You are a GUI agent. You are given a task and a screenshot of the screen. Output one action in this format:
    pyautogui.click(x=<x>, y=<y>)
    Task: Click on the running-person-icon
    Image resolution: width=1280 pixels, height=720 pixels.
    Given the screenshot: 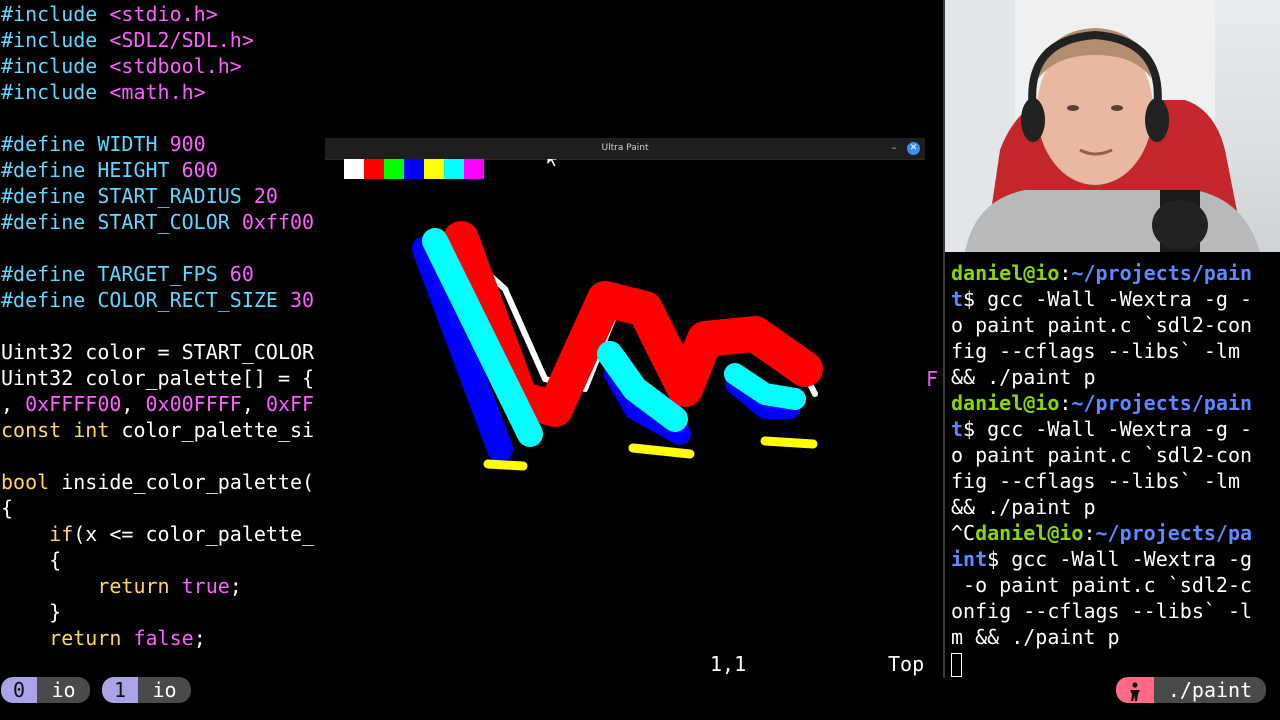 What is the action you would take?
    pyautogui.click(x=1135, y=690)
    